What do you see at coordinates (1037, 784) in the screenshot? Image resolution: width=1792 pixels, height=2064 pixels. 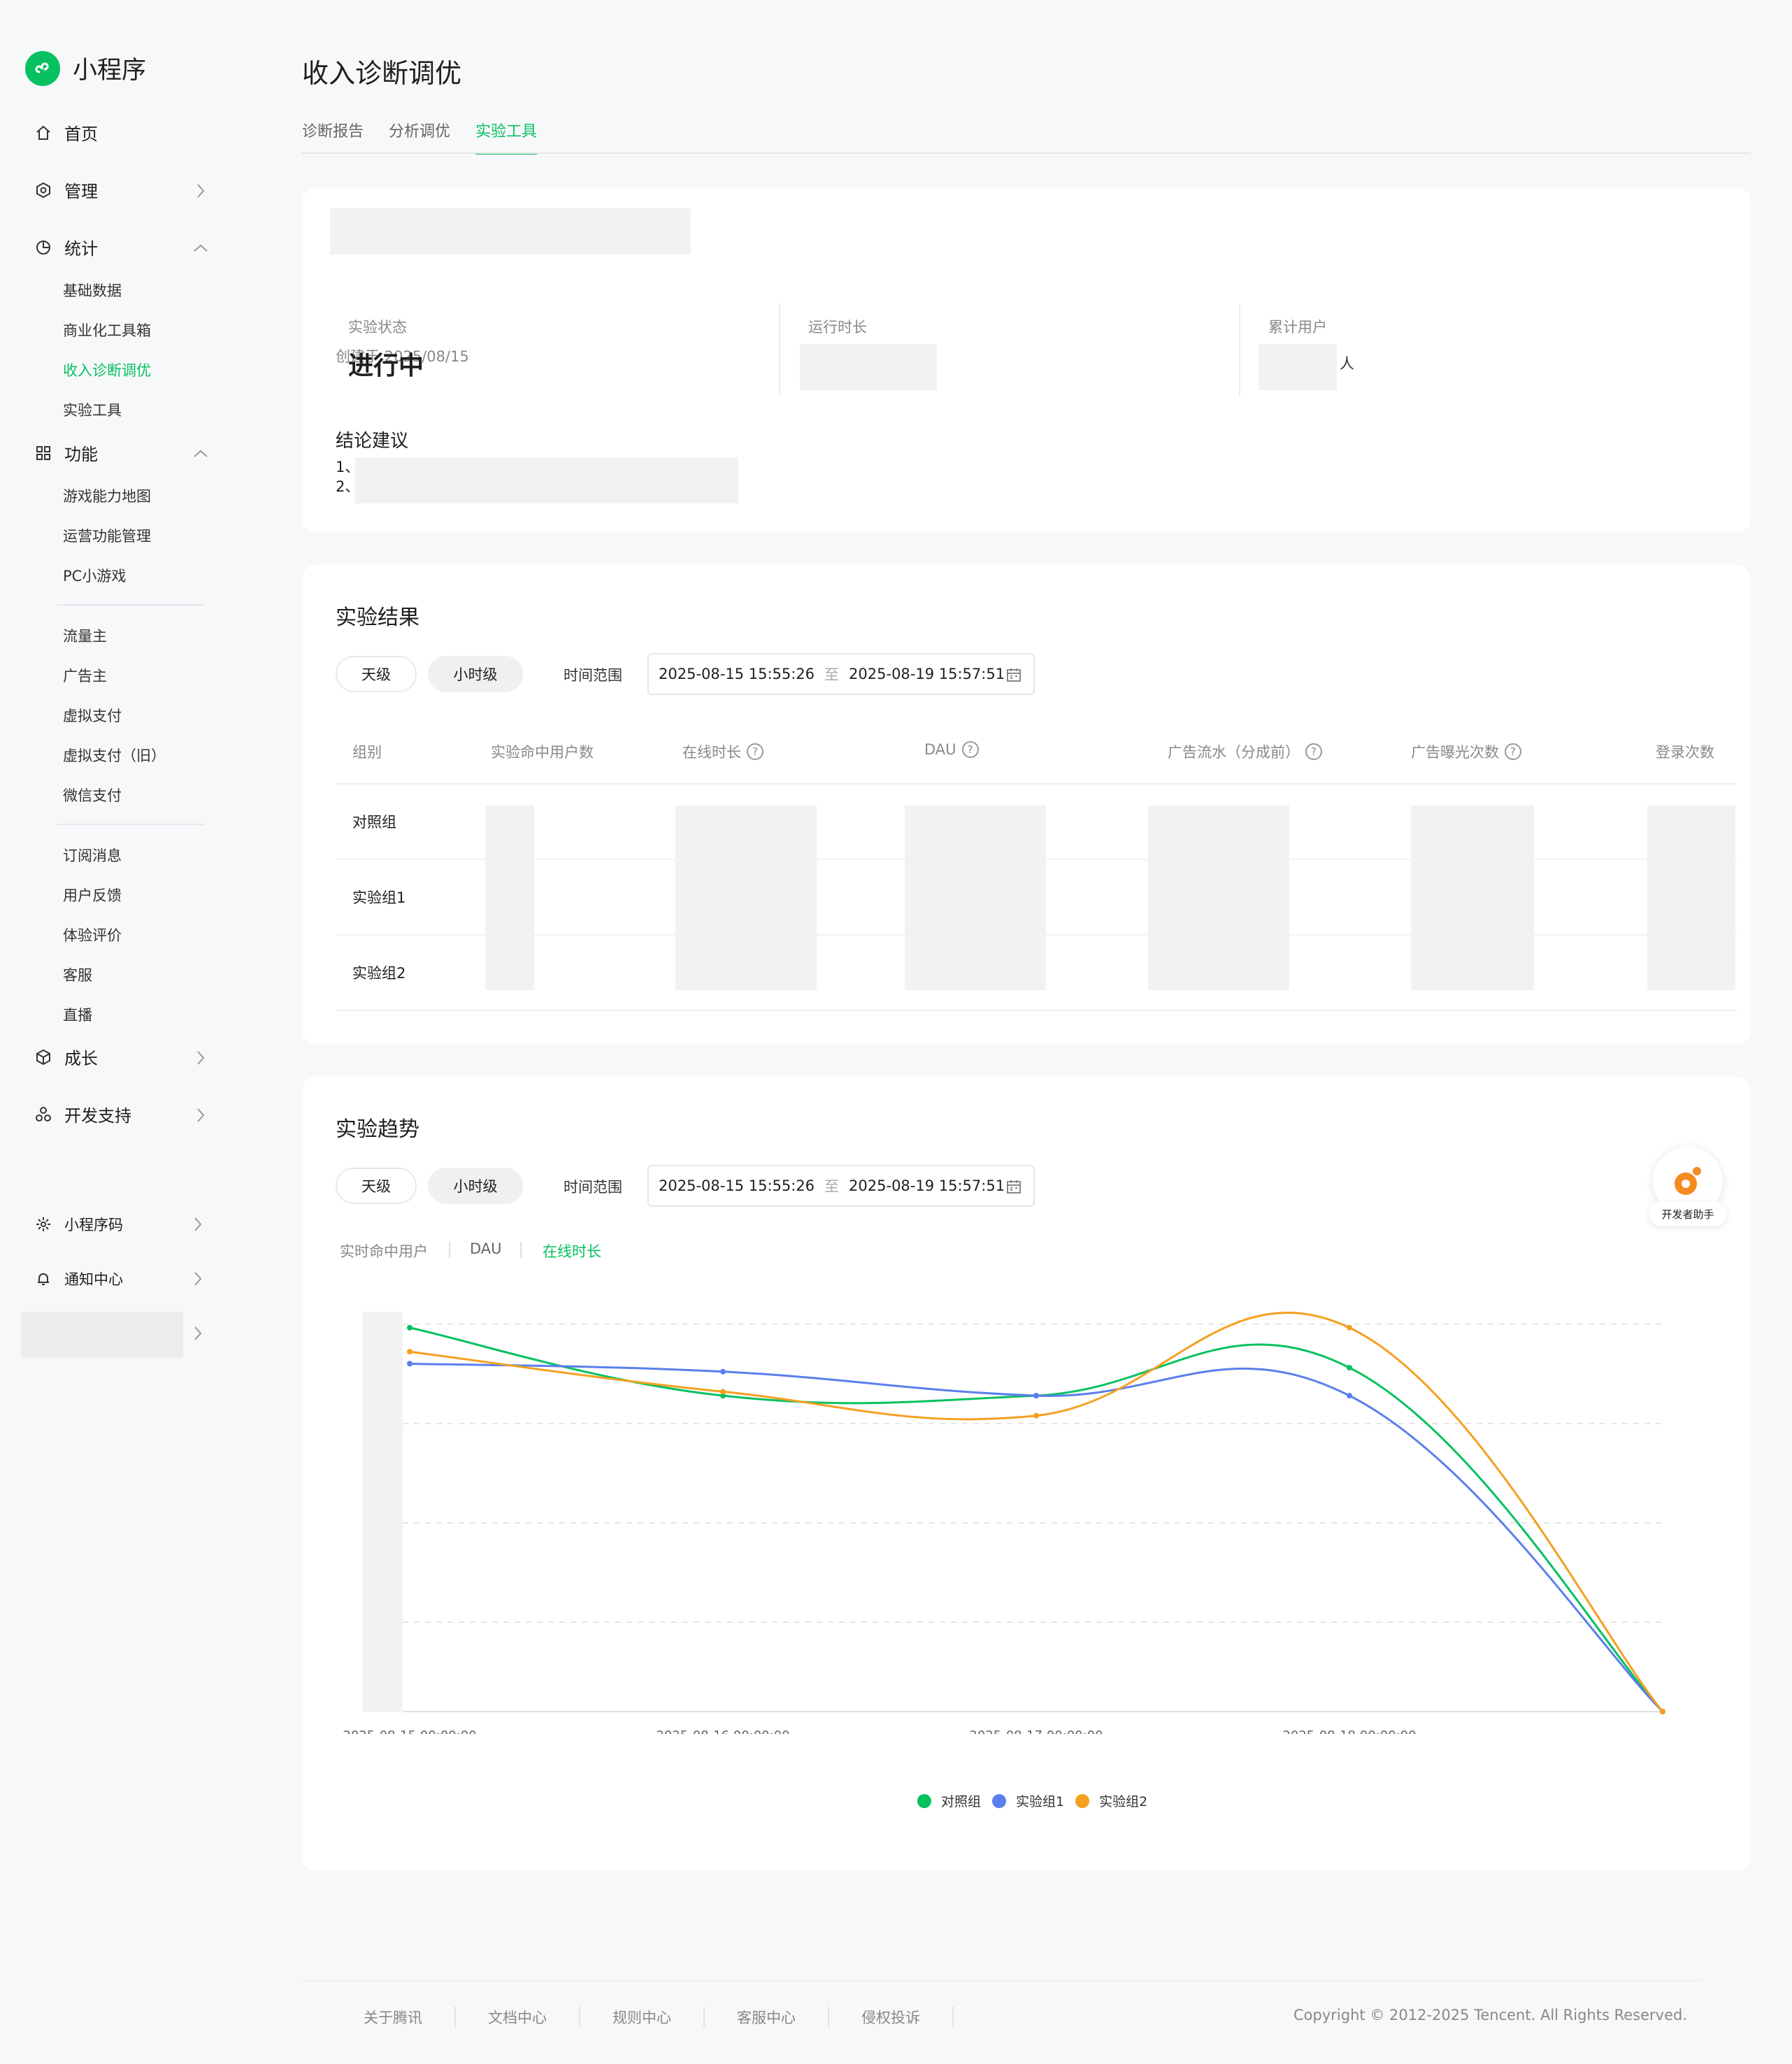 I see `table-header-divider` at bounding box center [1037, 784].